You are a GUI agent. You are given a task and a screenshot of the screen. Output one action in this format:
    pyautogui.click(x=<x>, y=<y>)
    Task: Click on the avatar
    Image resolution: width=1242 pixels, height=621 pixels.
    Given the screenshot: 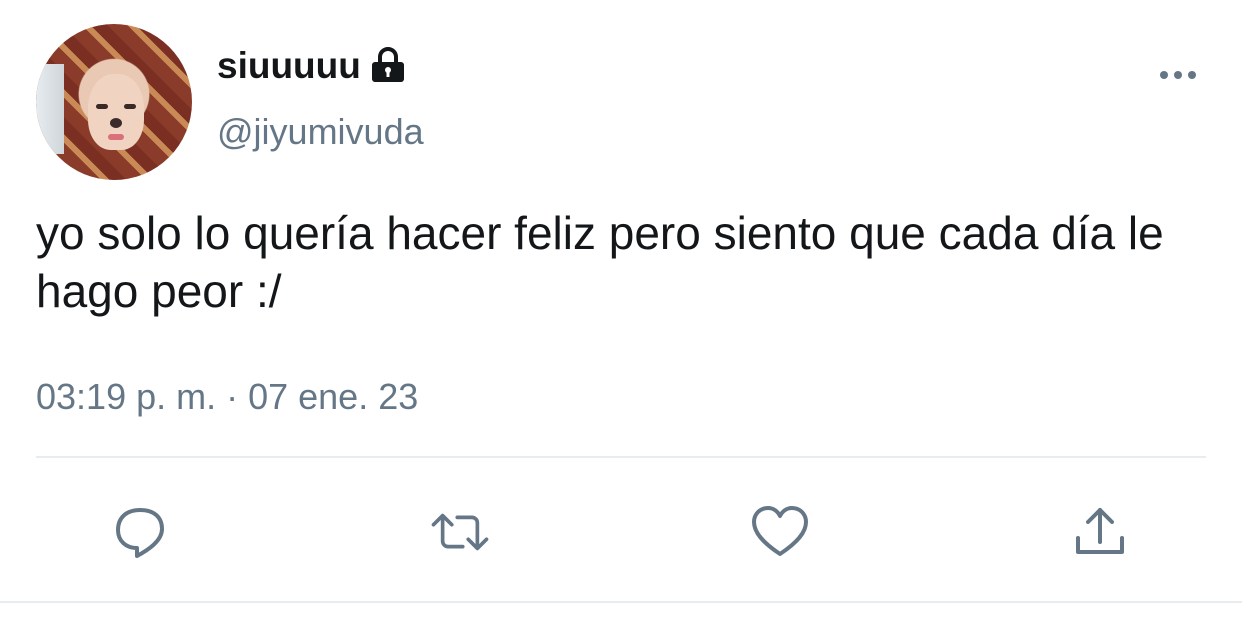 What is the action you would take?
    pyautogui.click(x=114, y=102)
    